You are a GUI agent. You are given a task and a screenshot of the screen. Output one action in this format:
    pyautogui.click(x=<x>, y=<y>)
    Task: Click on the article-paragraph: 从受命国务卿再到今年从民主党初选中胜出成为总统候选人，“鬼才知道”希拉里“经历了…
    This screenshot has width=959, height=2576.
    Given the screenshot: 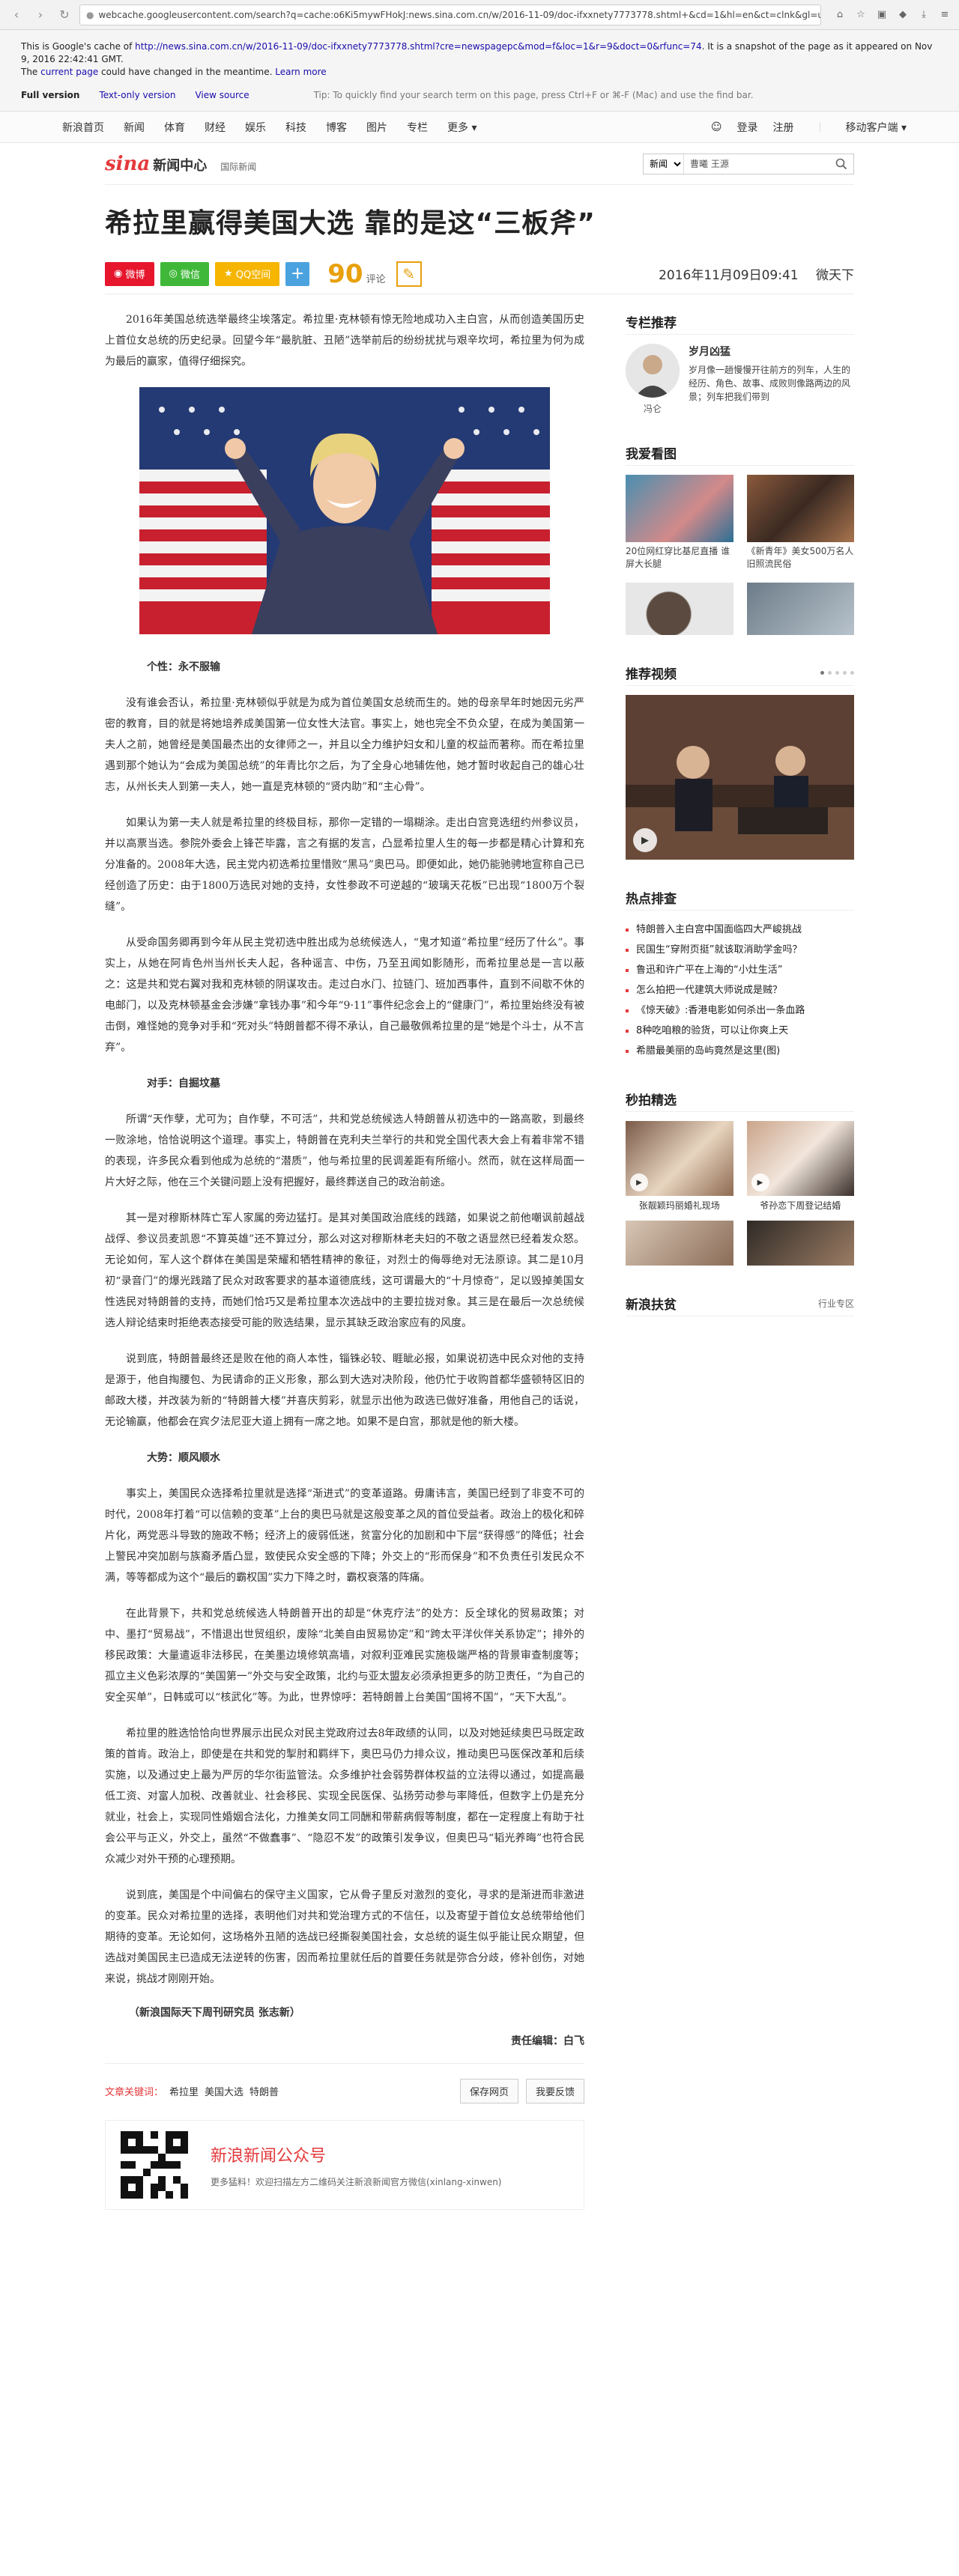 What is the action you would take?
    pyautogui.click(x=344, y=995)
    